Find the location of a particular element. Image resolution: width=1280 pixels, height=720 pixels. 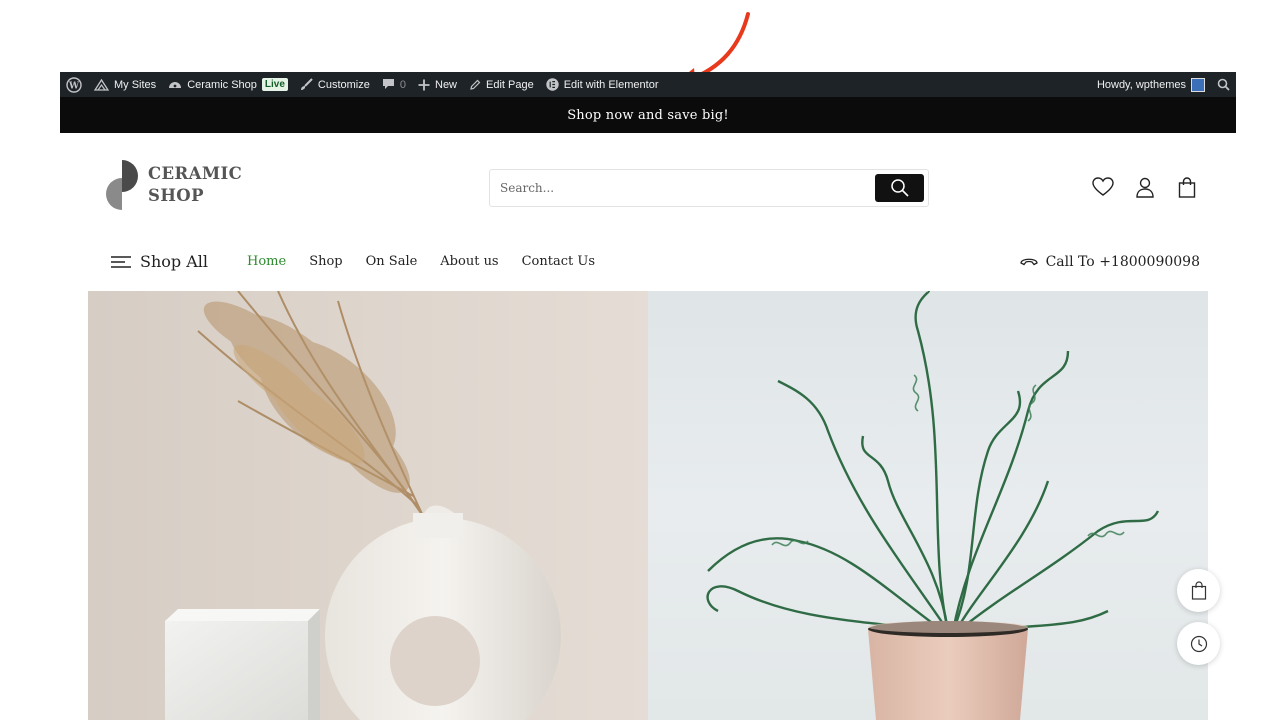

promo-notice-bar: Shop now and save big! is located at coordinates (648, 115).